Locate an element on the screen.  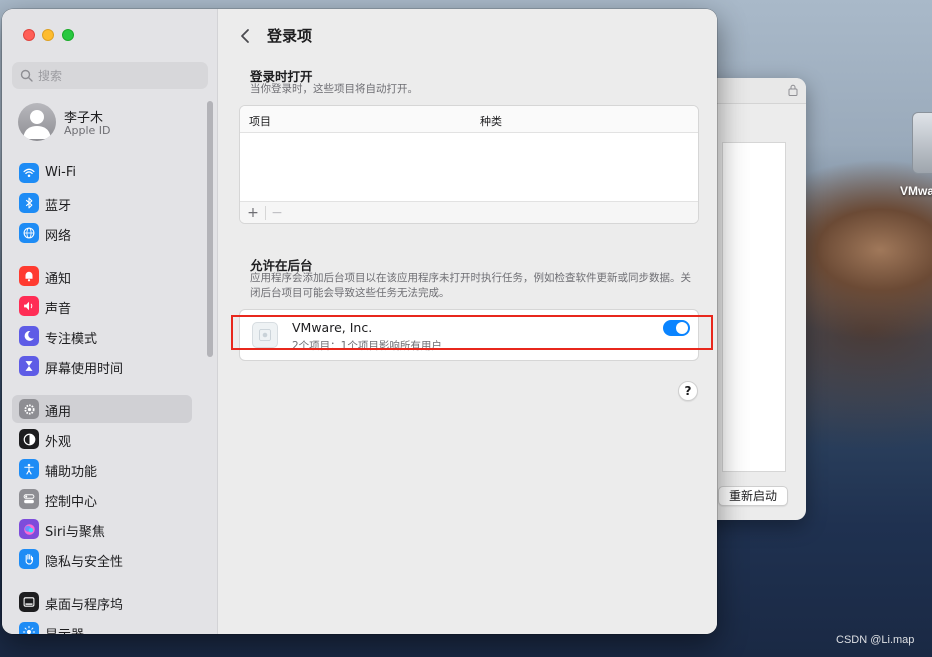
sidebar-item-9: 外观 is located at coordinates (102, 439).